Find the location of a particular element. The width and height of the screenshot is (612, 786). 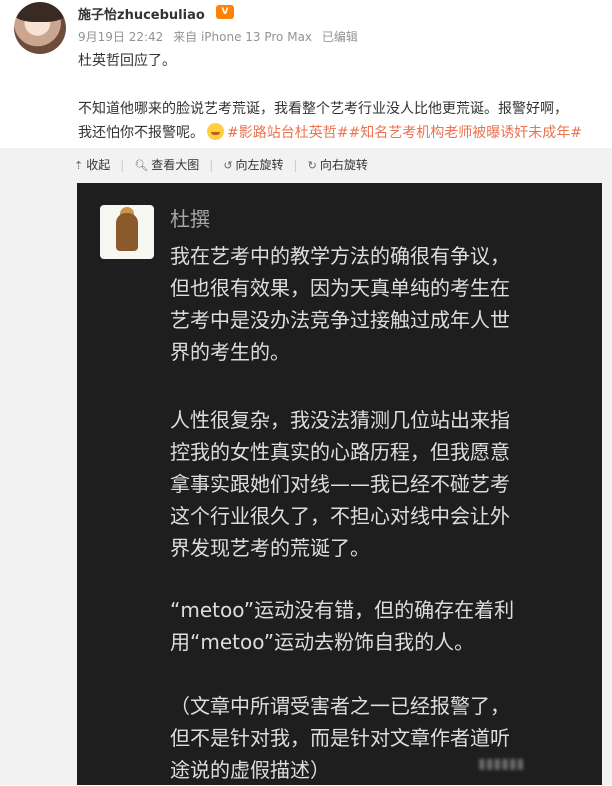

hashtag-link: #知名艺考机构老师被曝诱奸未成年# is located at coordinates (464, 133).